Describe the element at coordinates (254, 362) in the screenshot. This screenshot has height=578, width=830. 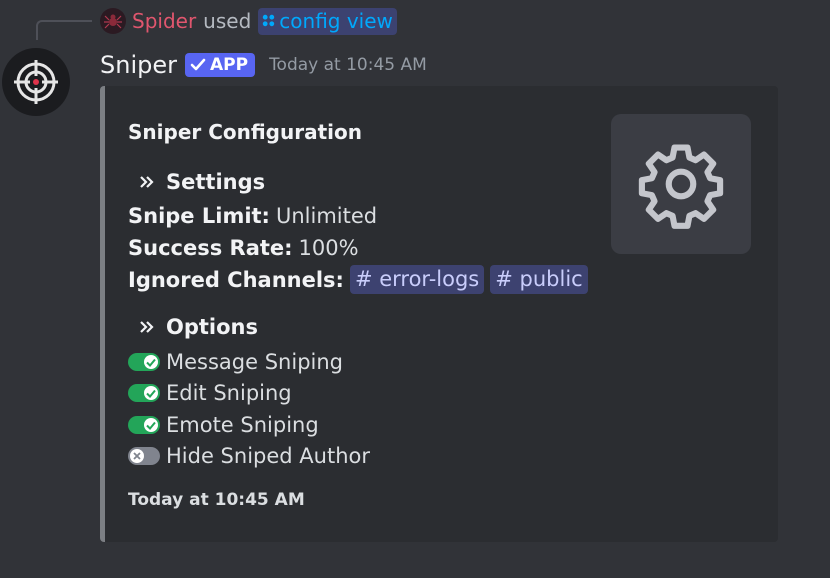
I see `option-label: Message Sniping` at that location.